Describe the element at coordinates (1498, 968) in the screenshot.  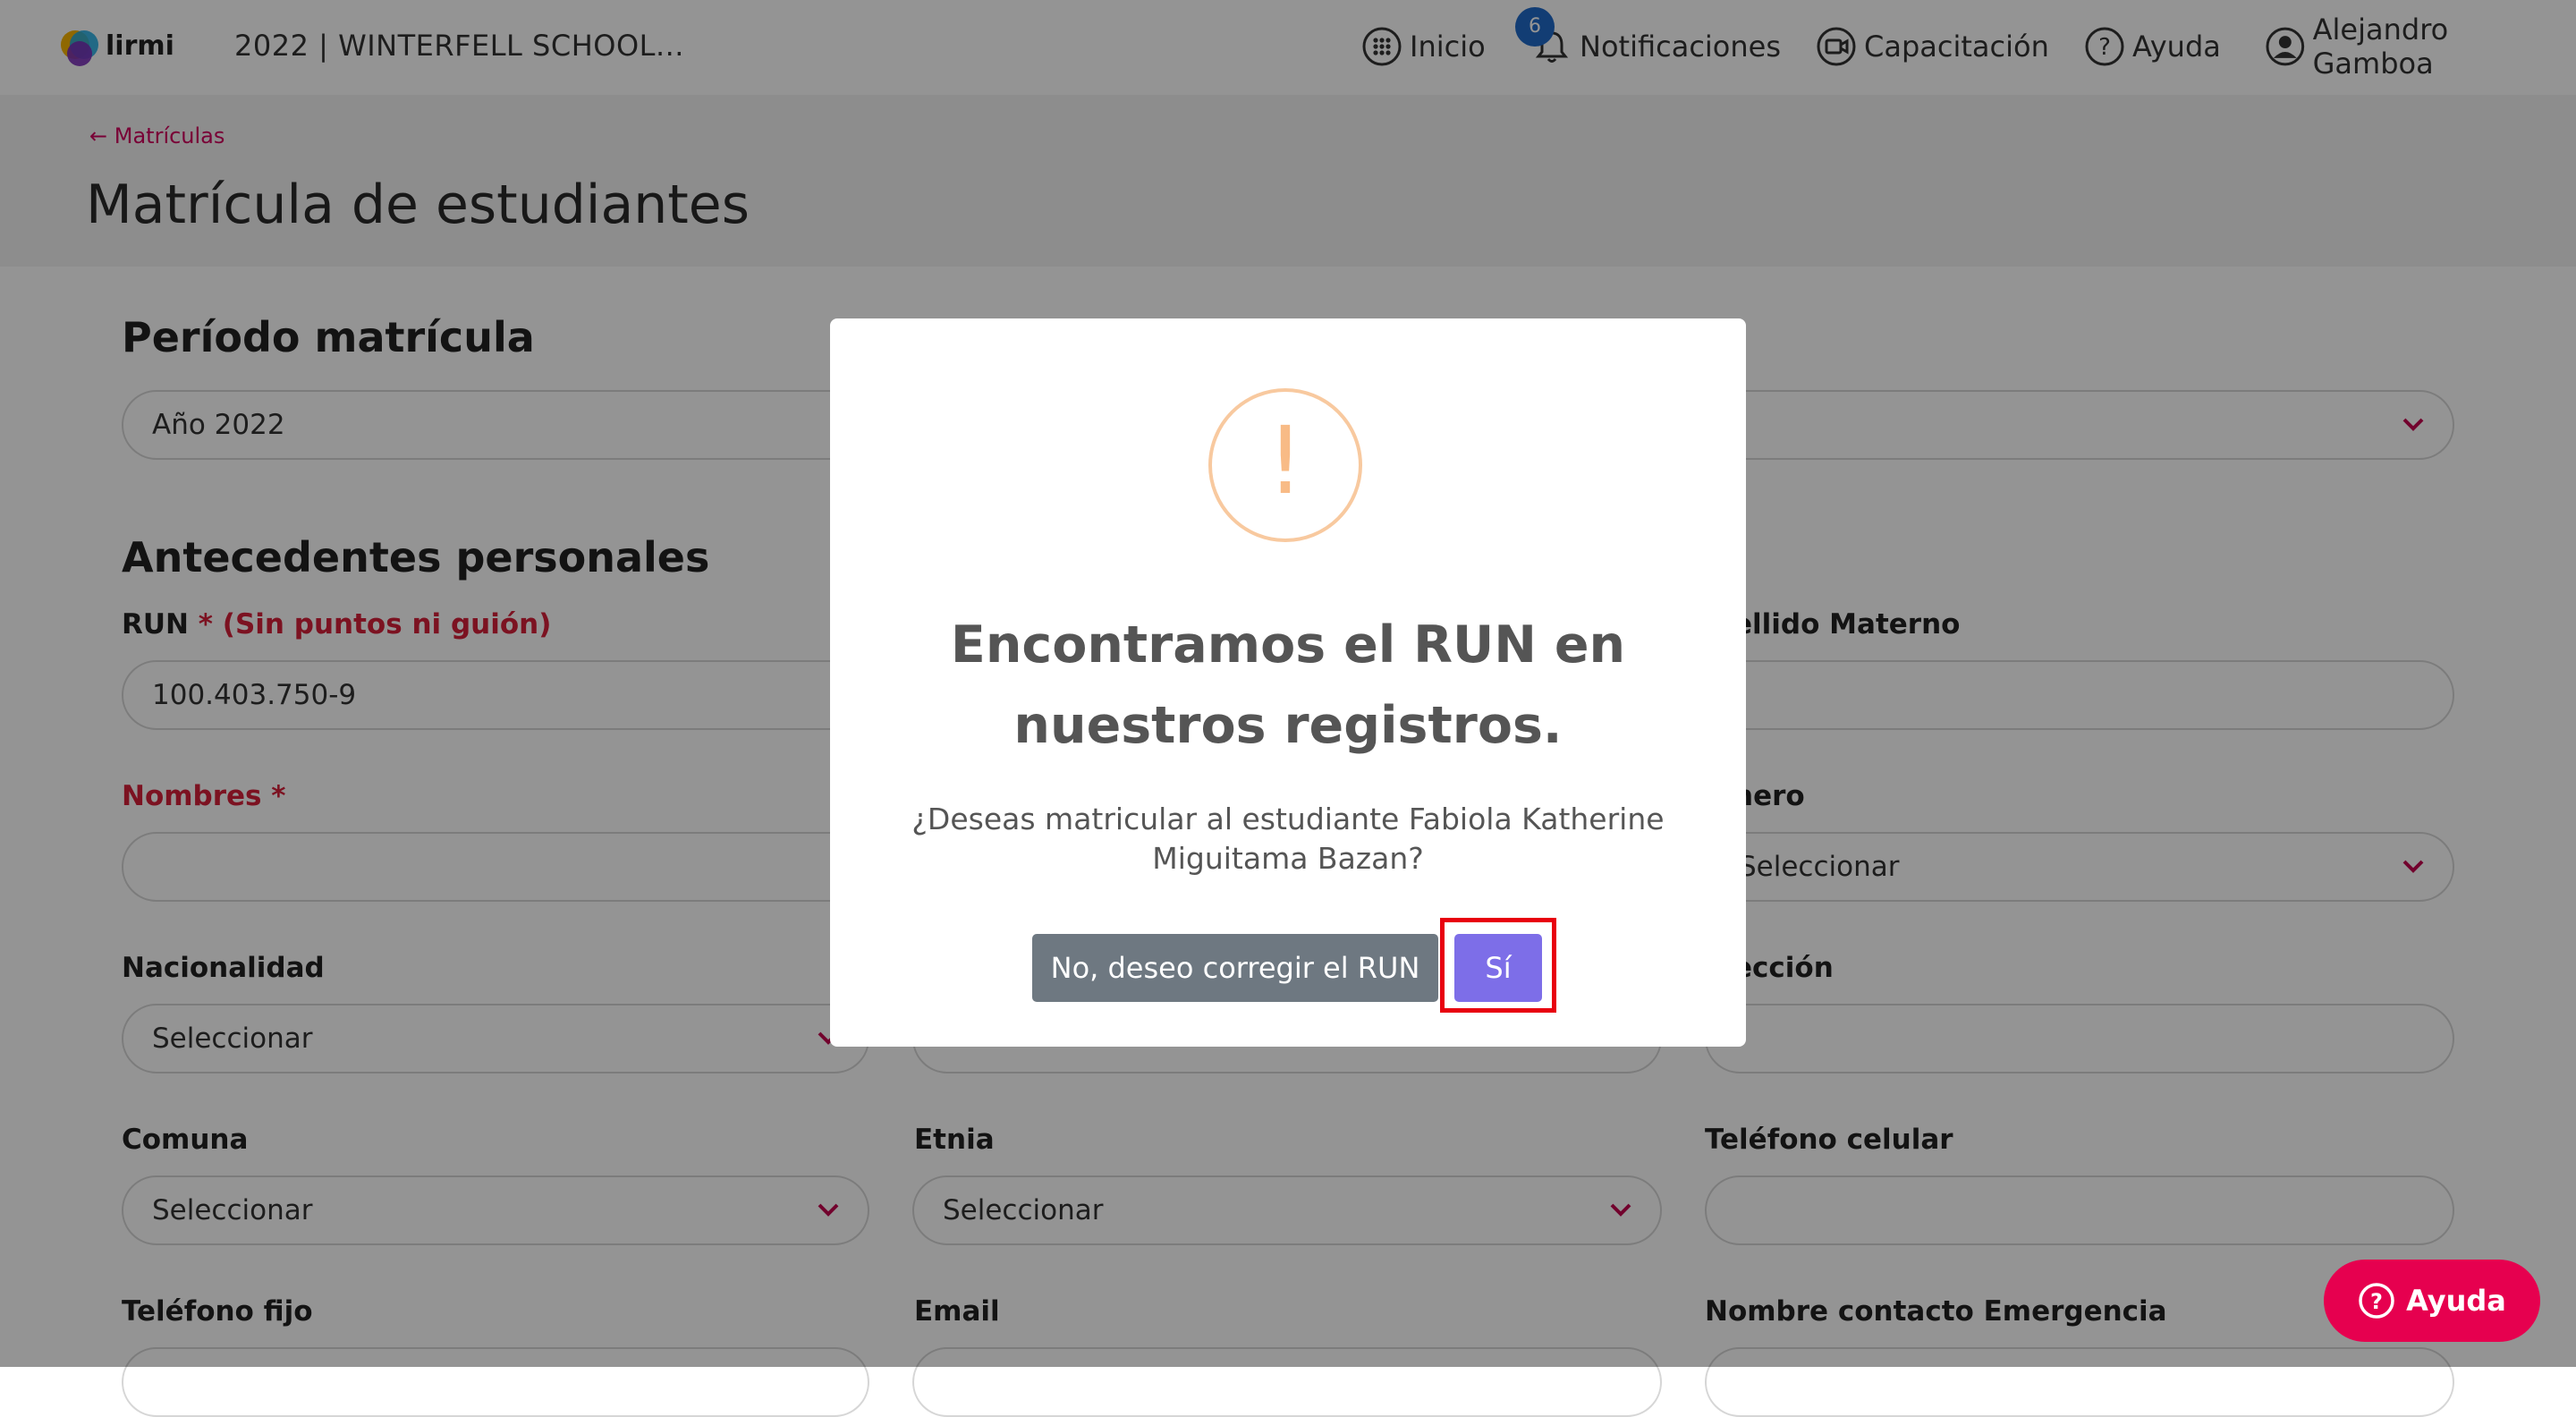
I see `confirm-yes-button: Sí` at that location.